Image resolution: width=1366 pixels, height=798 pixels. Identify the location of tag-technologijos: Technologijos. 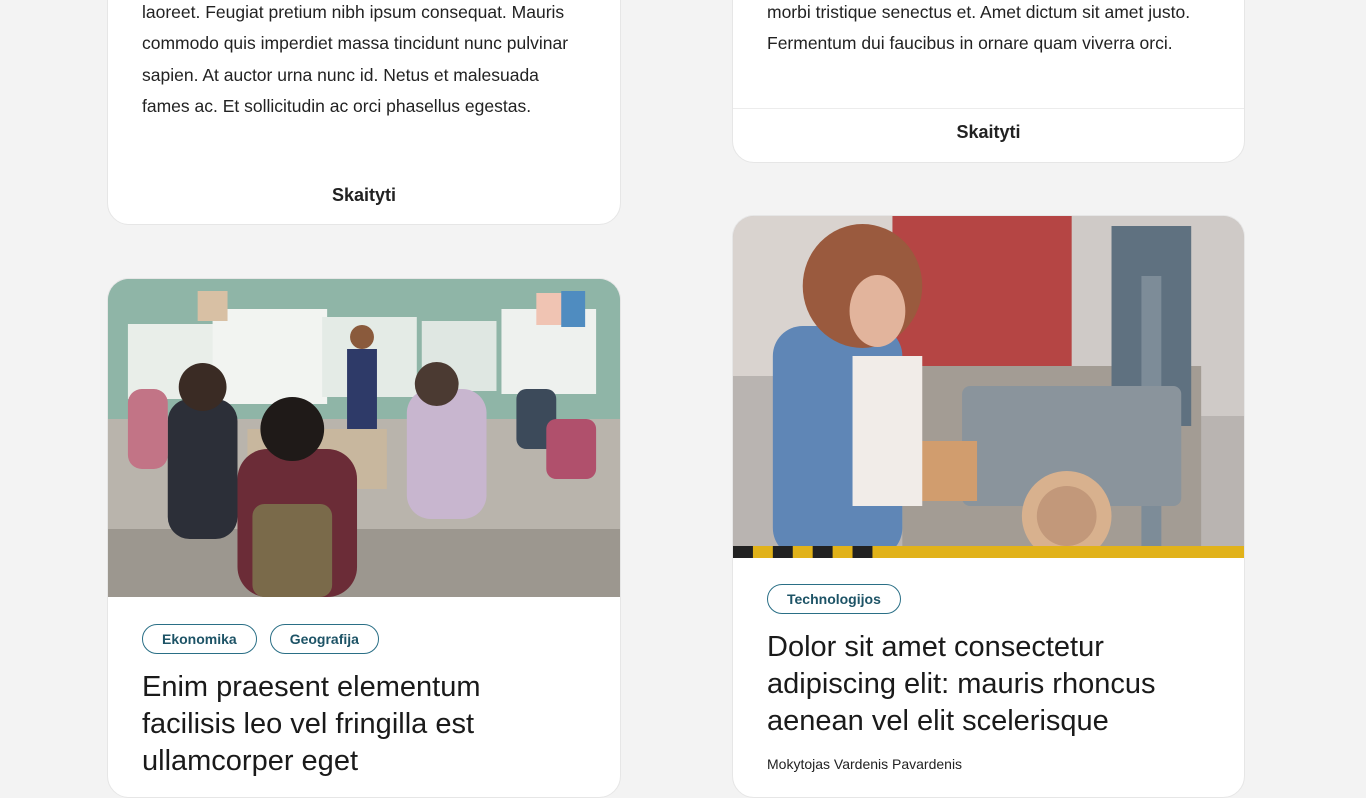
(834, 599).